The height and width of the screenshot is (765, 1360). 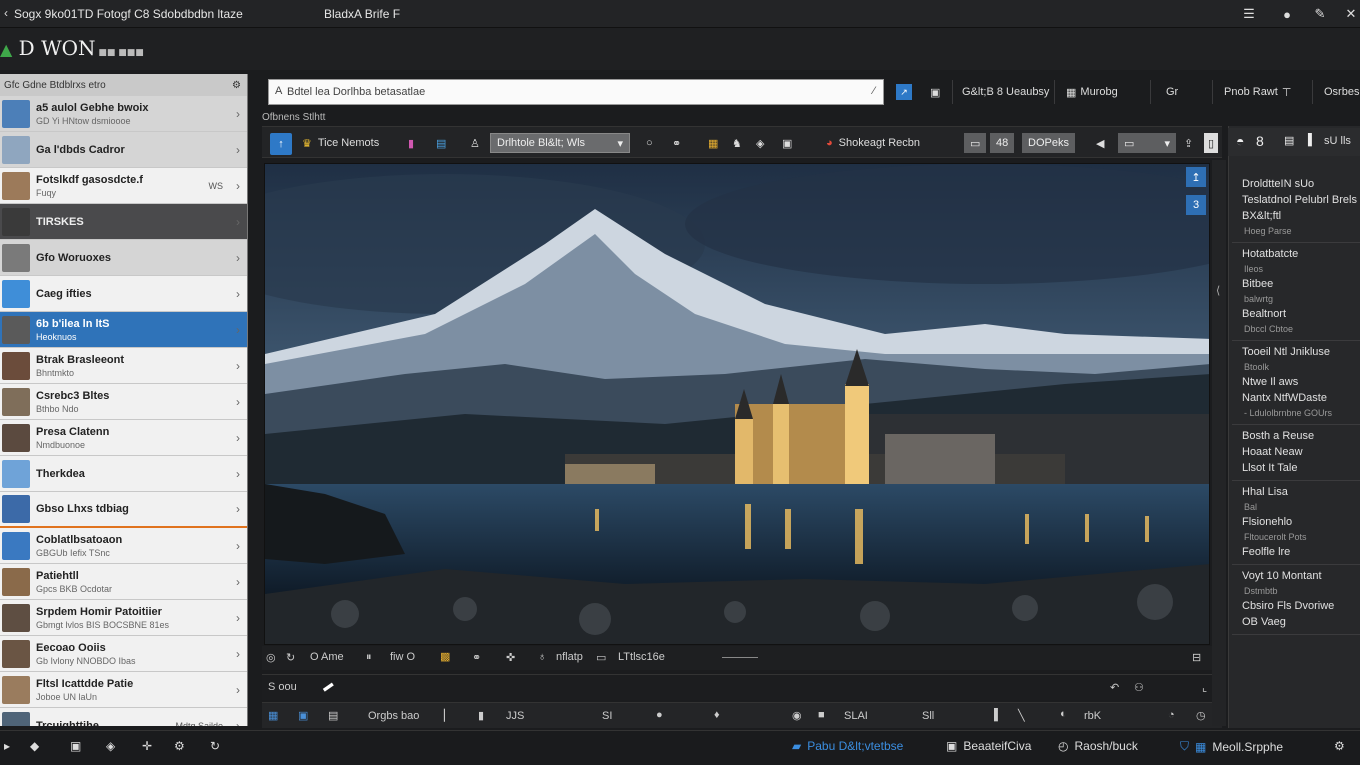 What do you see at coordinates (1196, 657) in the screenshot?
I see `expand-icon: ⊟` at bounding box center [1196, 657].